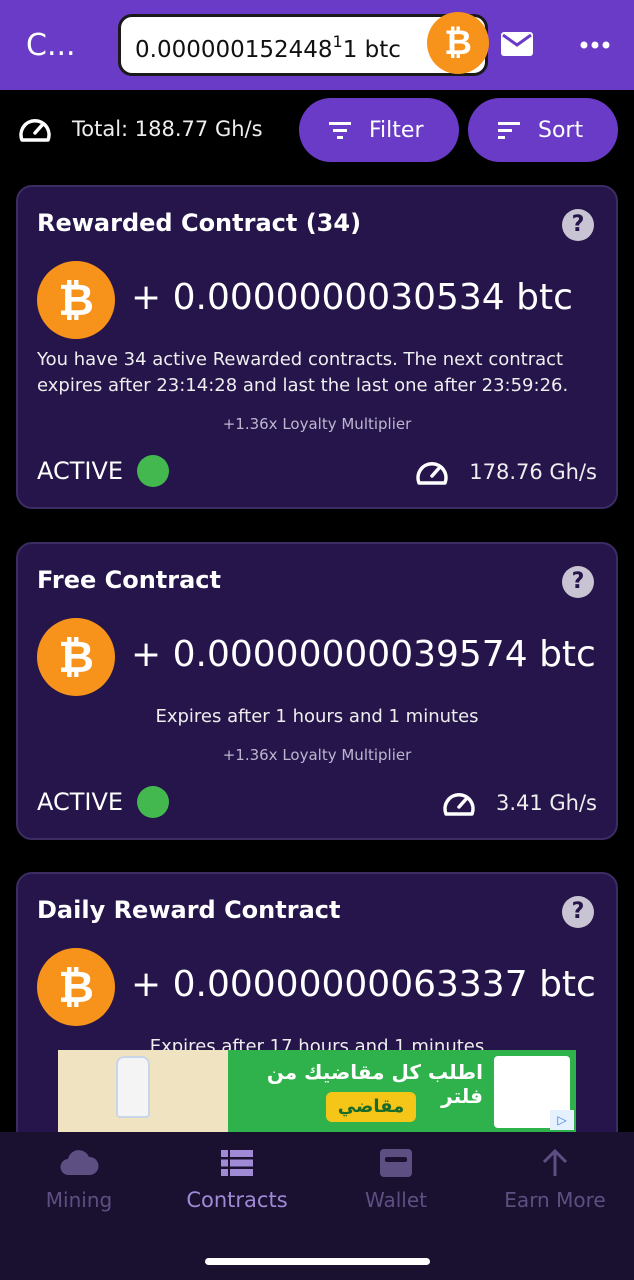  Describe the element at coordinates (519, 803) in the screenshot. I see `contract-hashrate: 3.41 Gh/s` at that location.